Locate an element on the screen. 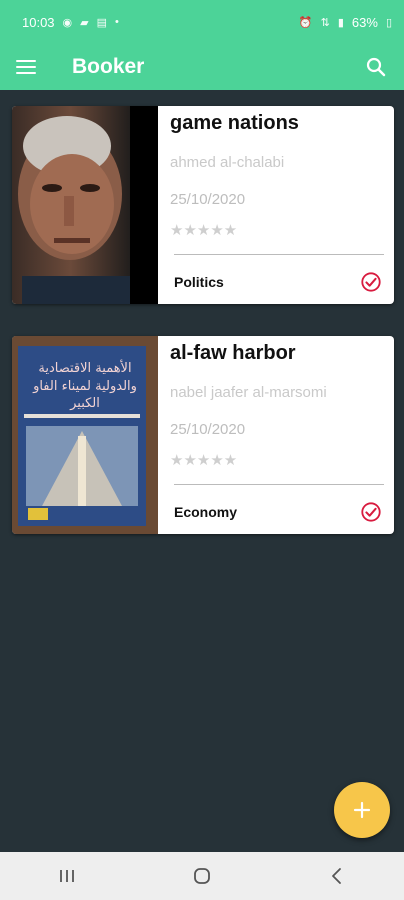 The image size is (404, 900). book-title: al-faw harbor is located at coordinates (233, 353).